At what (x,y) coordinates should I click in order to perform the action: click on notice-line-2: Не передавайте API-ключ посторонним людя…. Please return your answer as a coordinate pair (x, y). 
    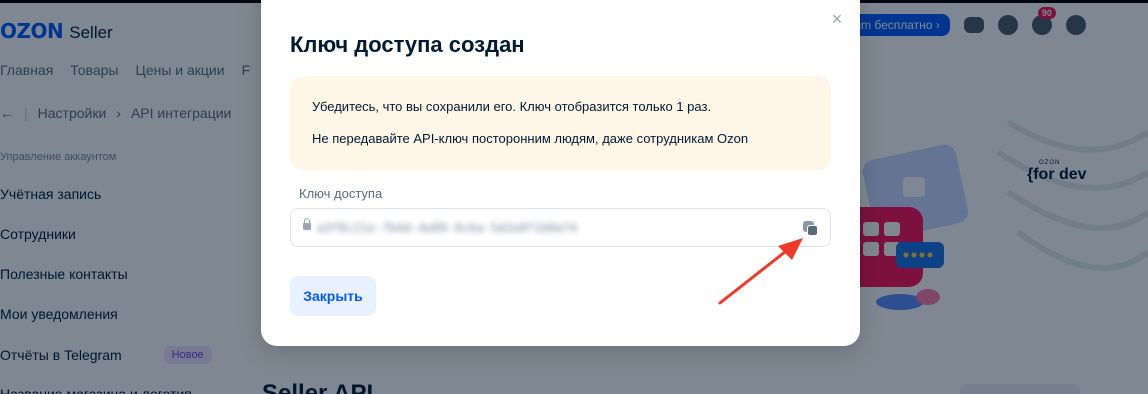
    Looking at the image, I should click on (530, 138).